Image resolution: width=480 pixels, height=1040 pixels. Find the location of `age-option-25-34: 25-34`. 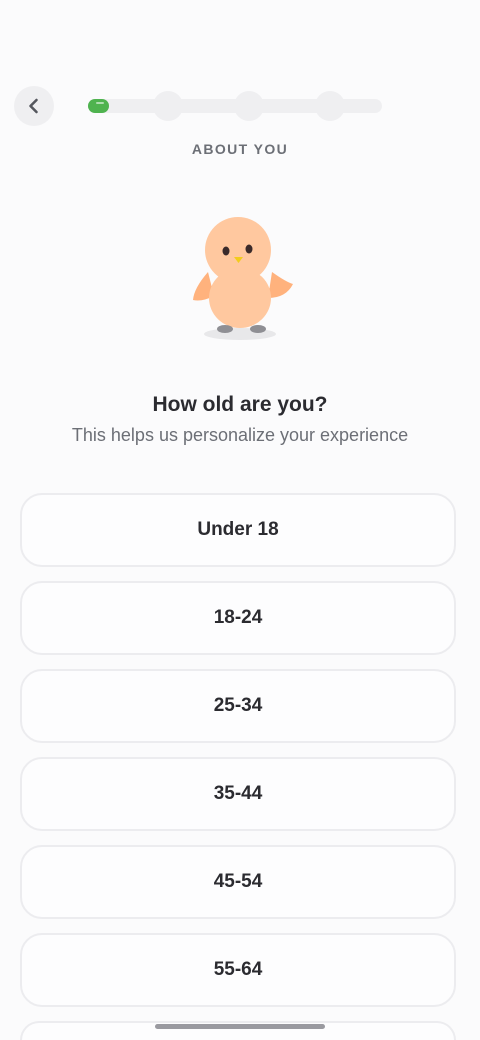

age-option-25-34: 25-34 is located at coordinates (238, 706).